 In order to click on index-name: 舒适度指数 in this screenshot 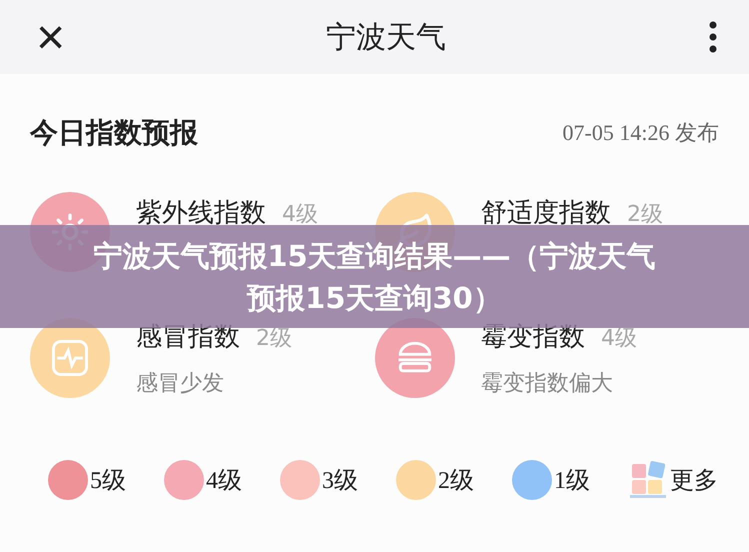, I will do `click(546, 213)`.